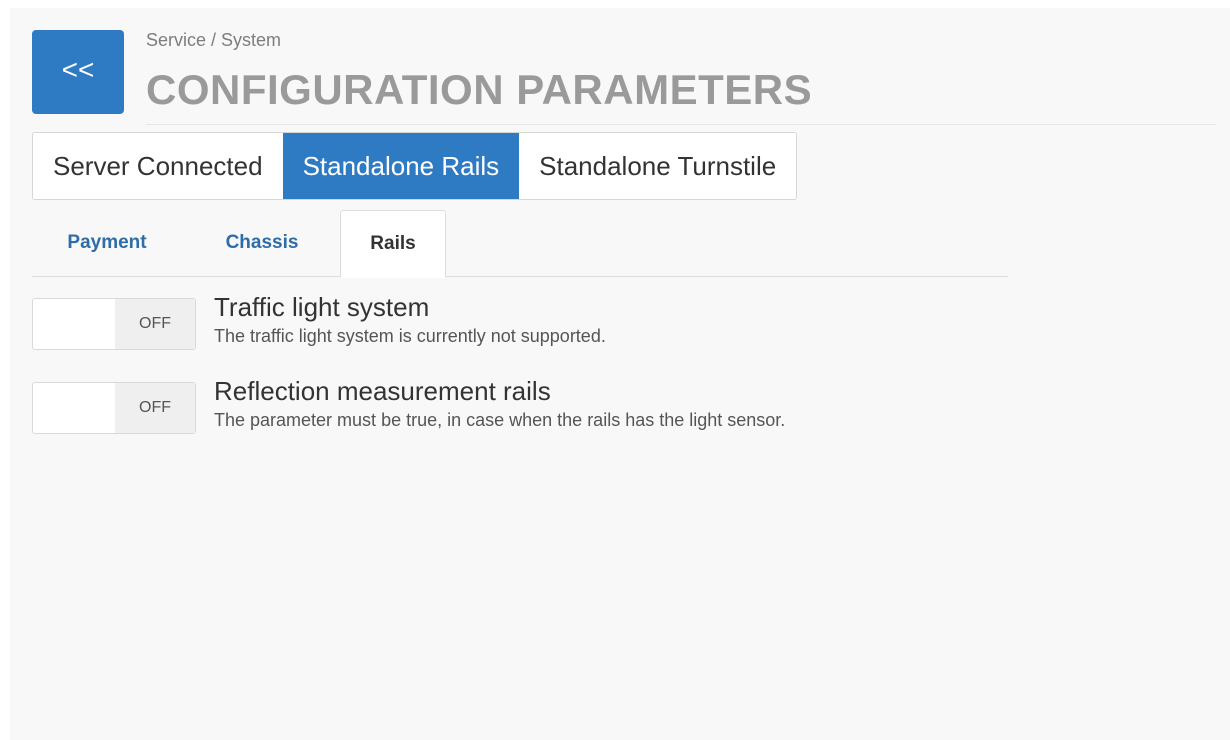  Describe the element at coordinates (114, 408) in the screenshot. I see `reflection-measurement-toggle: OFF` at that location.